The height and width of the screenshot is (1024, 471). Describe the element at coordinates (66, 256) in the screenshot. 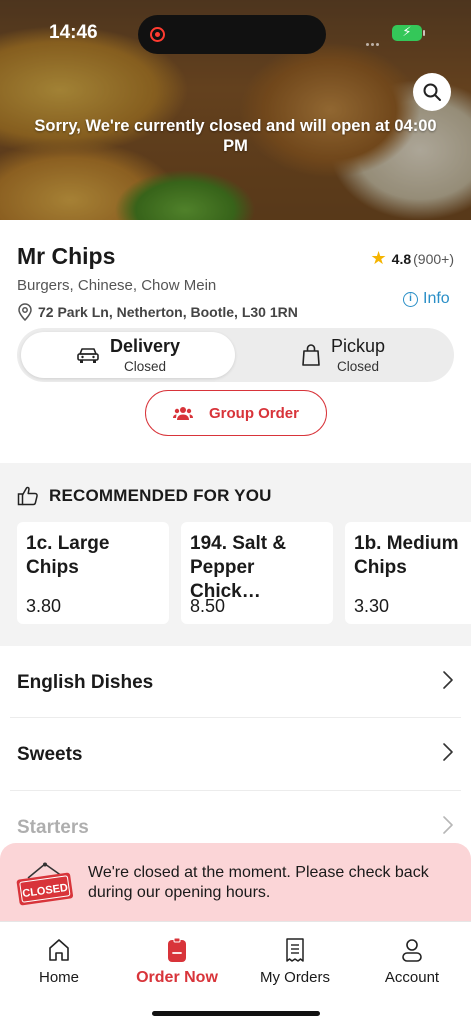

I see `restaurant-name: Mr Chips` at that location.